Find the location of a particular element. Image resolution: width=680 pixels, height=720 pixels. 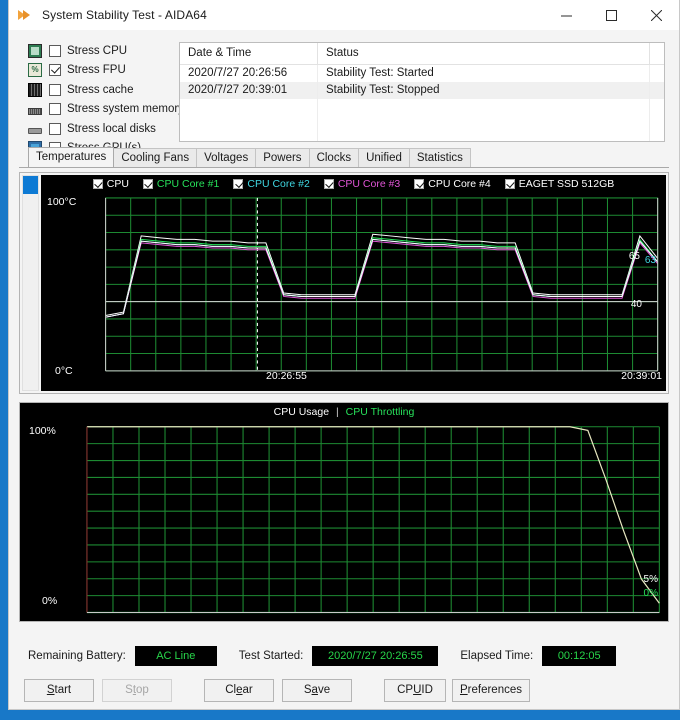

scrollbar-thumb is located at coordinates (30, 185).